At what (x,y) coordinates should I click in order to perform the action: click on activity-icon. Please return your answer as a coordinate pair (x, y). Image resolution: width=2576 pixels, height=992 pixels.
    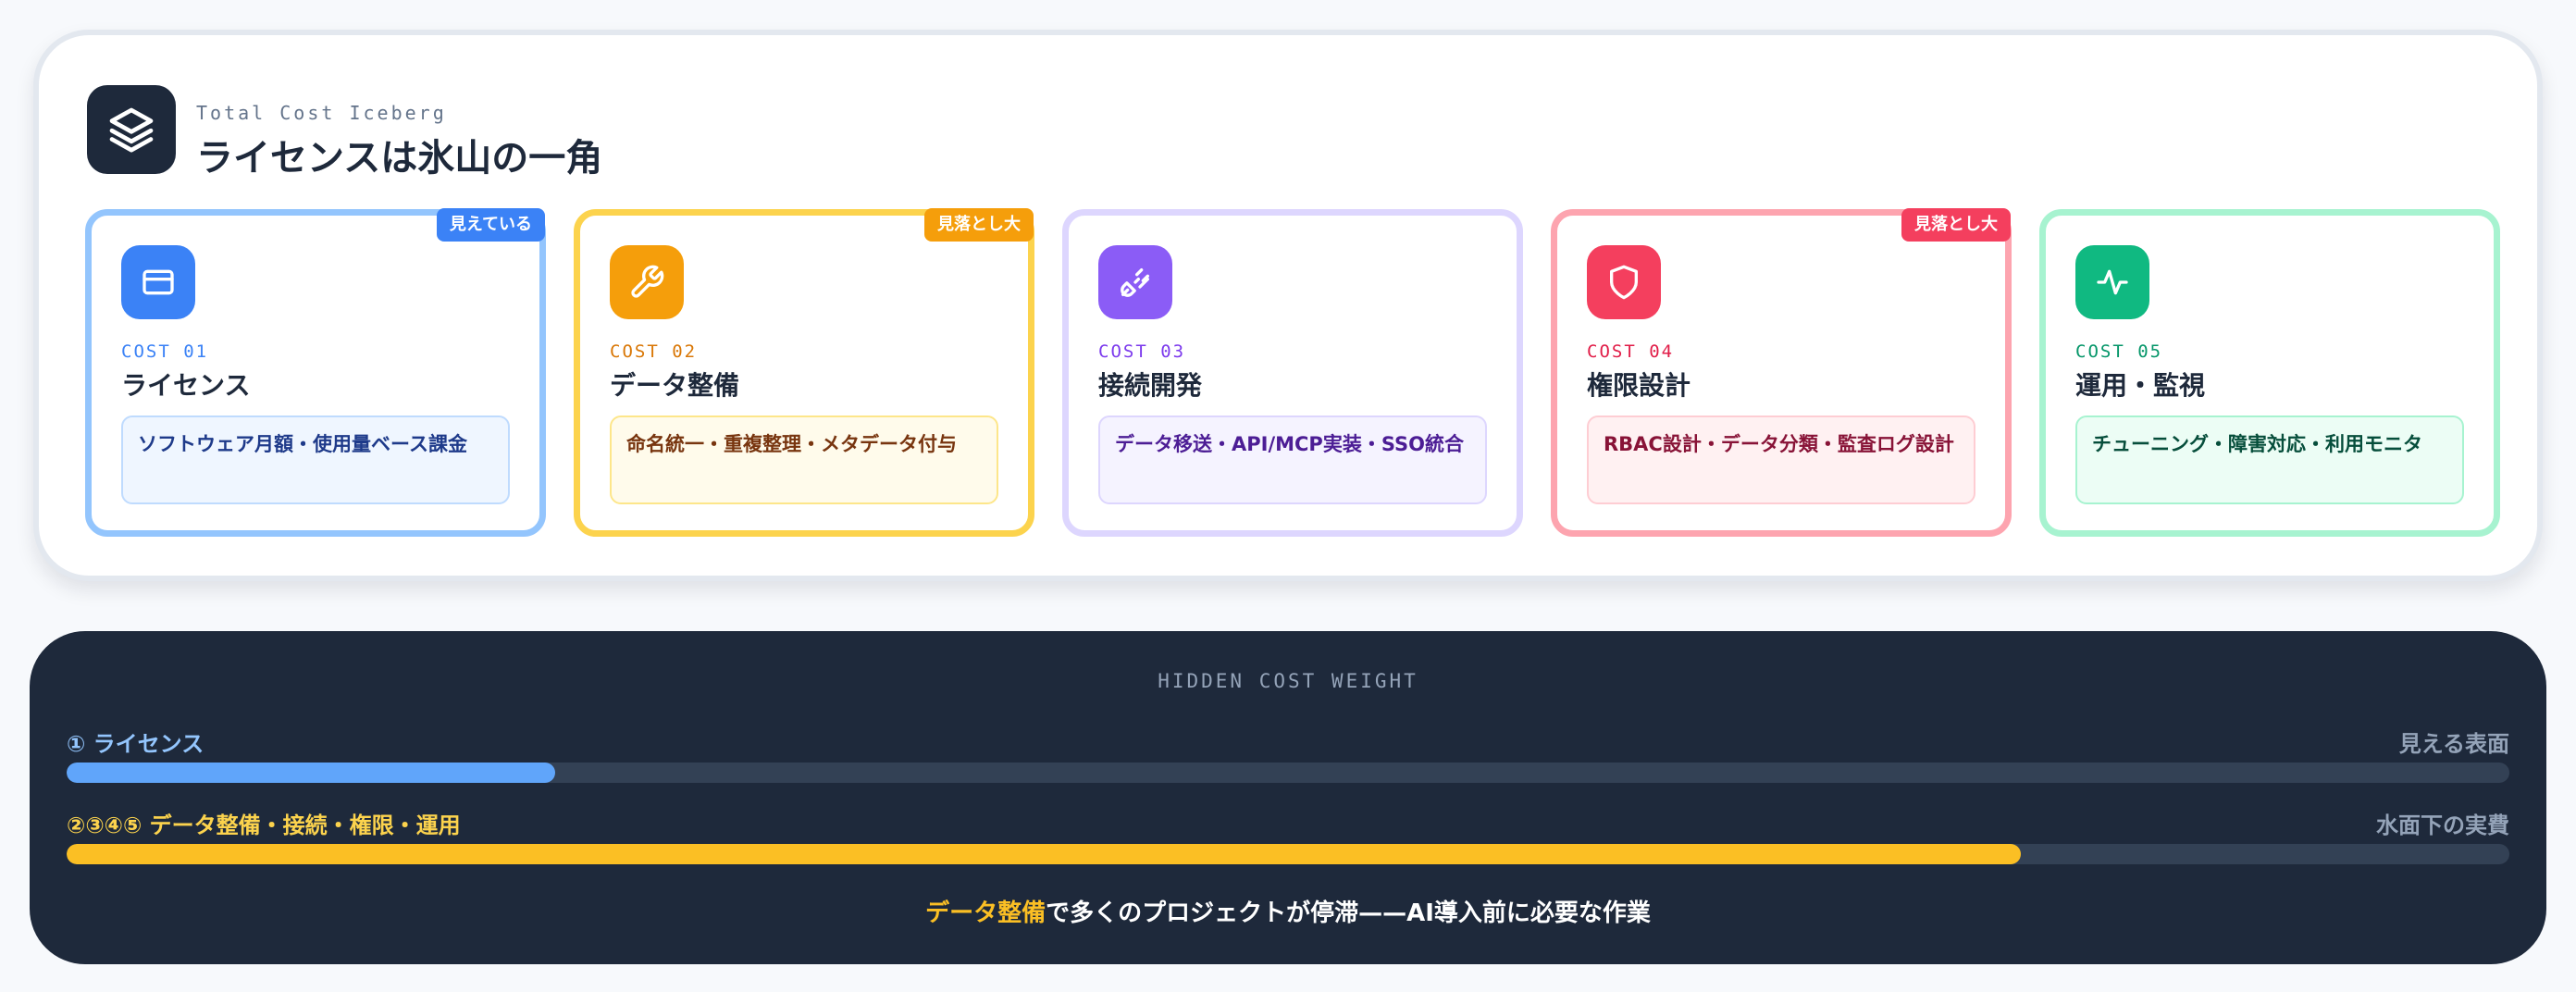
    Looking at the image, I should click on (2112, 282).